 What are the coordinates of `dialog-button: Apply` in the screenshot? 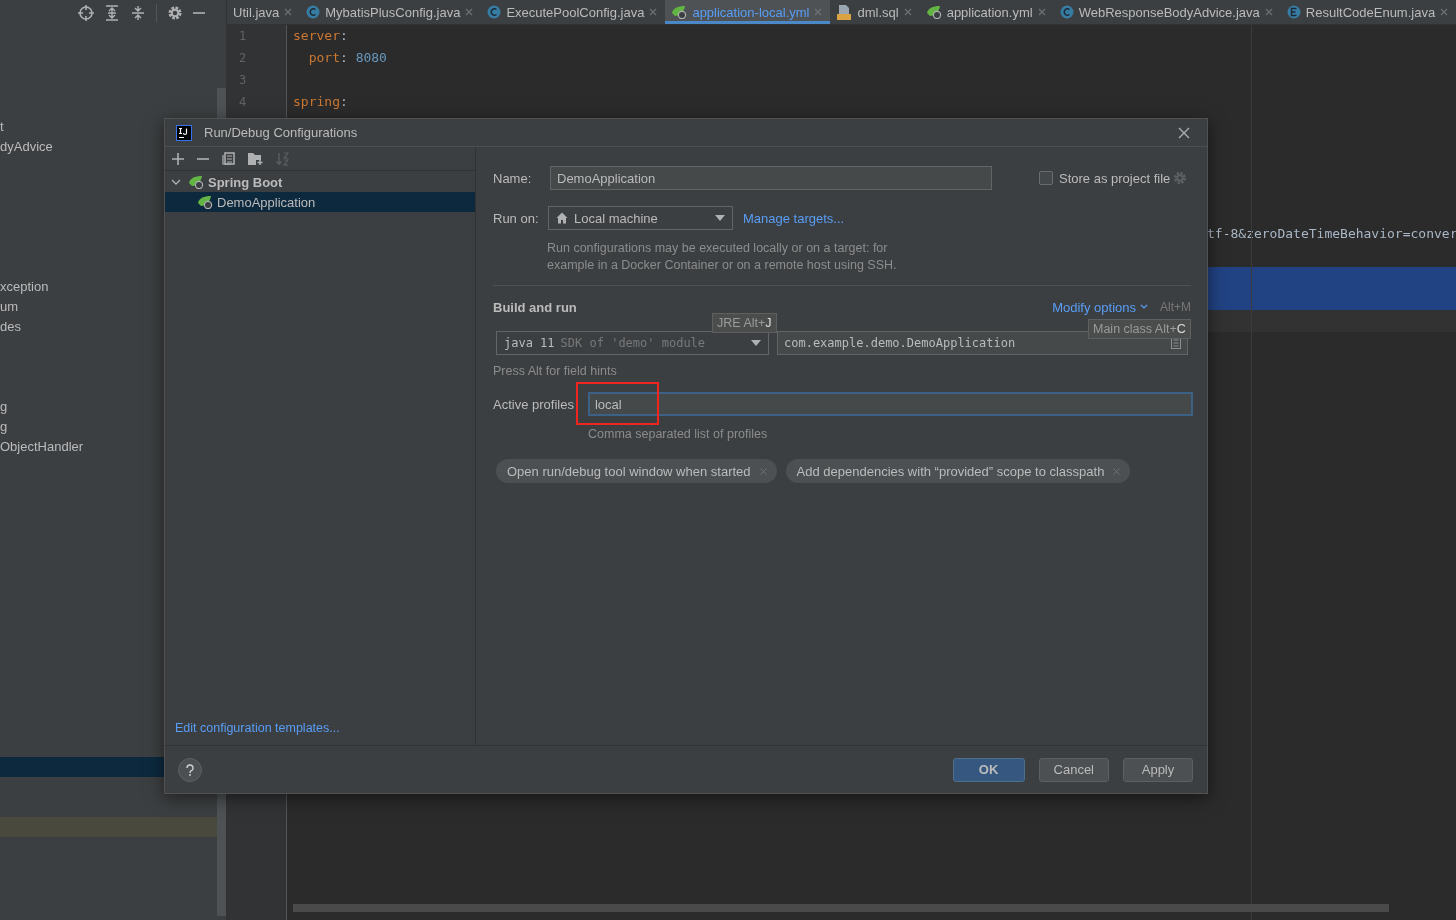 It's located at (1158, 769).